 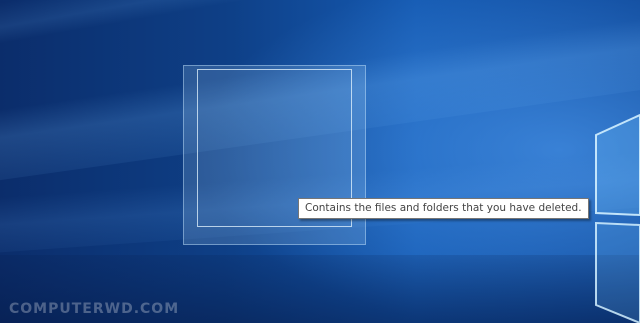 I want to click on windows-logo-icon, so click(x=617, y=218).